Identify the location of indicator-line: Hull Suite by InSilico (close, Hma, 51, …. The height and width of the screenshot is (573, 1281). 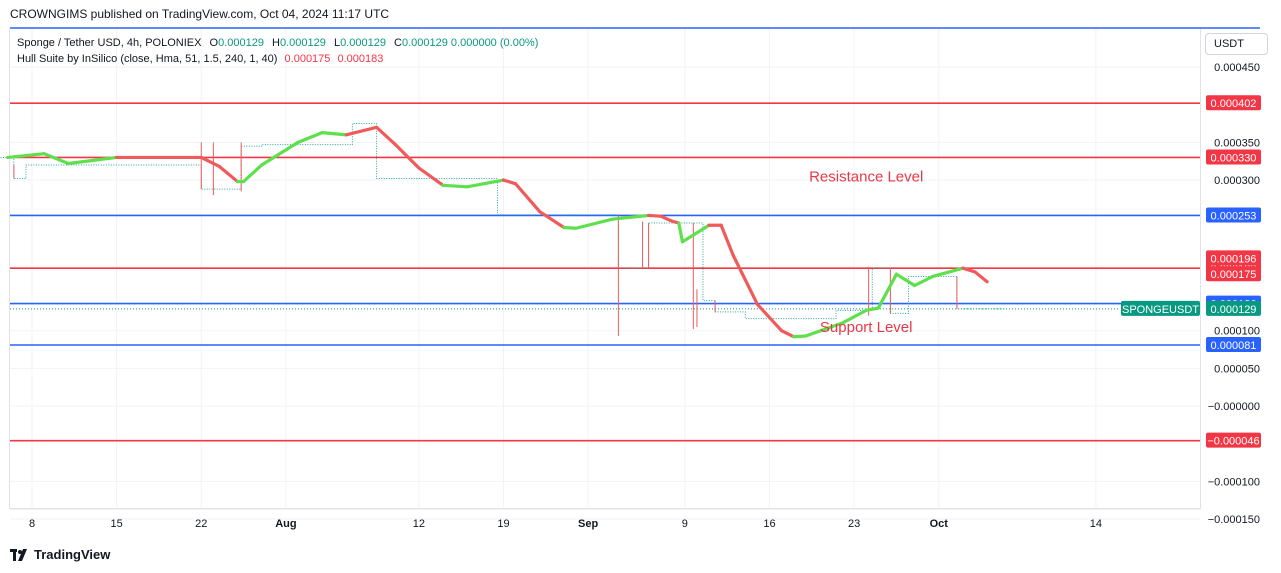
(277, 59).